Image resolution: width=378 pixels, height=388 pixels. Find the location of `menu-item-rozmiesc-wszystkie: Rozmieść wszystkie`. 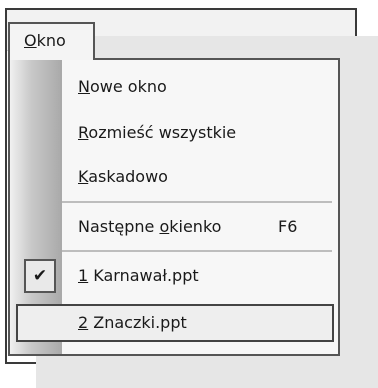

menu-item-rozmiesc-wszystkie: Rozmieść wszystkie is located at coordinates (157, 133).